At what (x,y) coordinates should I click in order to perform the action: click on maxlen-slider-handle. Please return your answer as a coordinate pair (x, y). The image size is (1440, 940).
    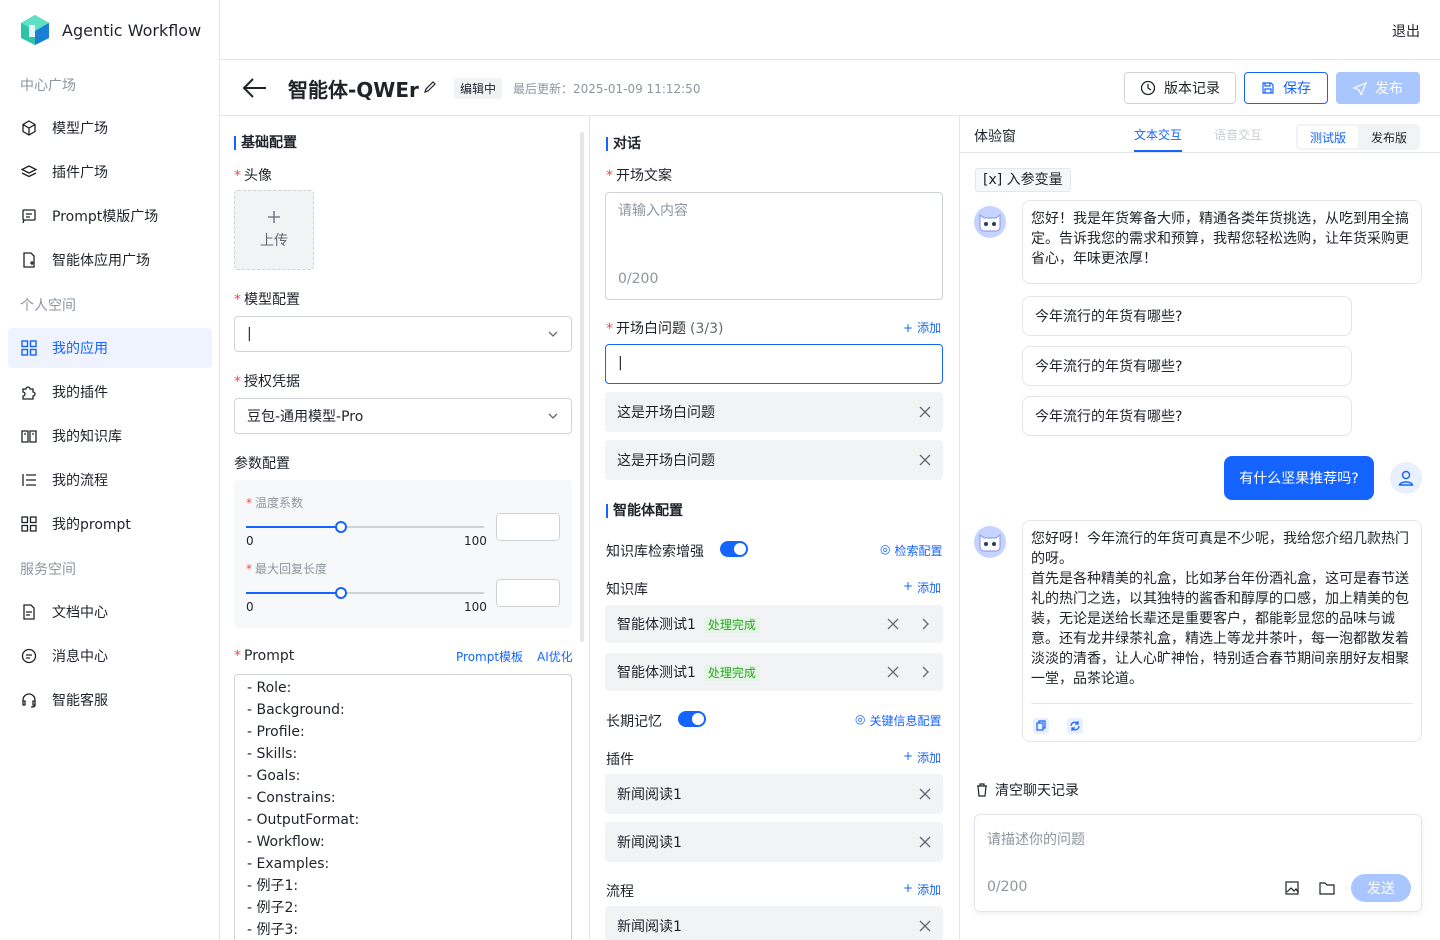
    Looking at the image, I should click on (341, 593).